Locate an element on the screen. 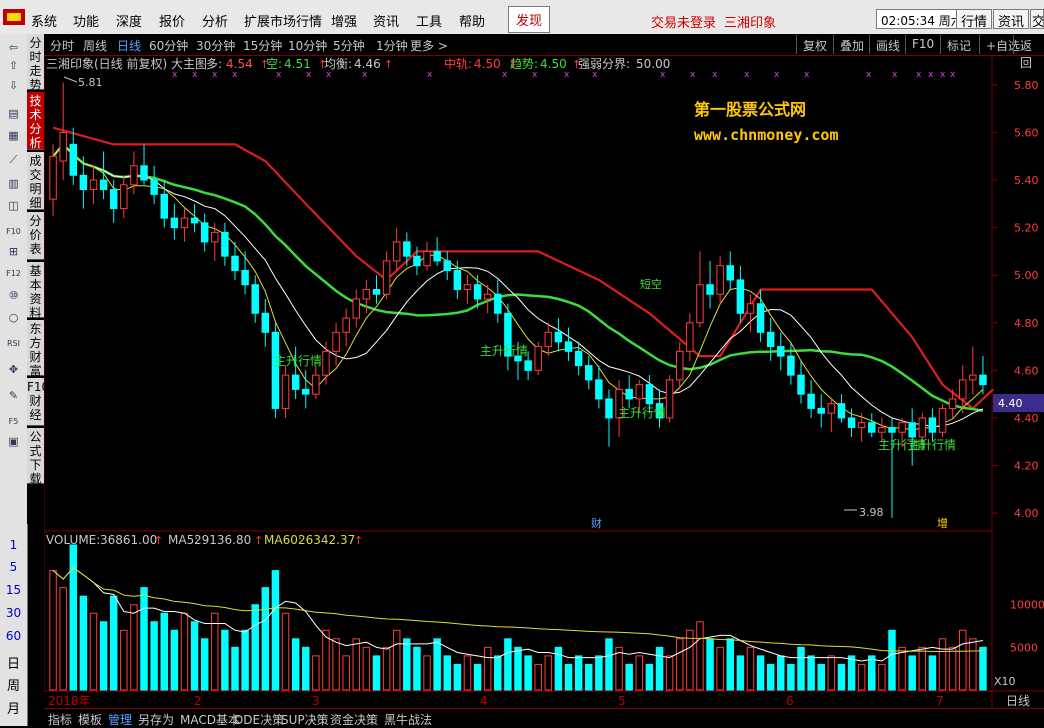 The width and height of the screenshot is (1044, 728). quote-table-icon: ▦ is located at coordinates (13, 135).